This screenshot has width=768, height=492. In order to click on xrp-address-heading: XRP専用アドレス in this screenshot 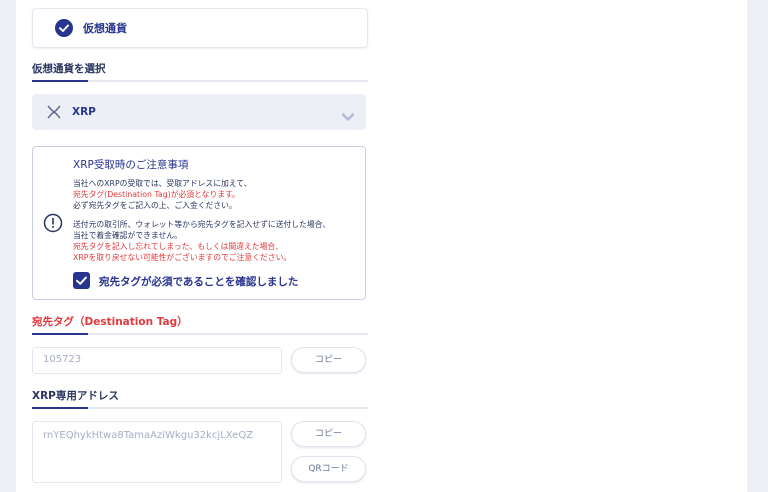, I will do `click(75, 396)`.